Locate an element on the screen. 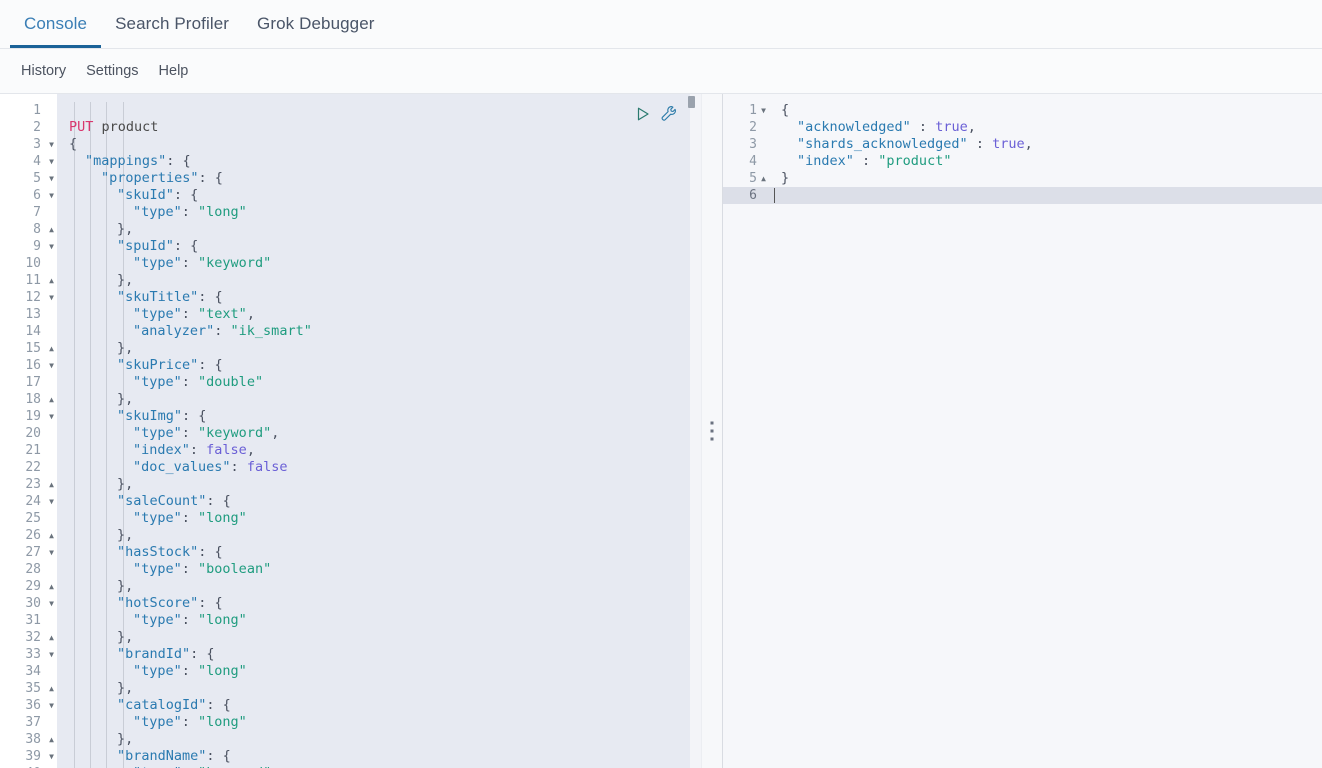  line-number: 24 ▼ is located at coordinates (28, 501).